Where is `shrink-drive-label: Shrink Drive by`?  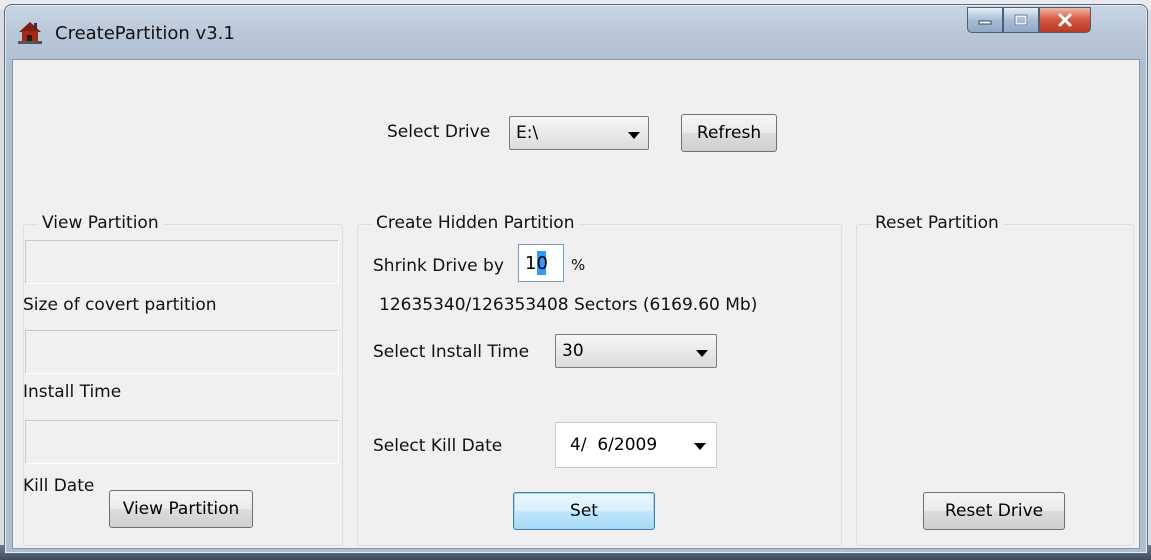
shrink-drive-label: Shrink Drive by is located at coordinates (438, 266).